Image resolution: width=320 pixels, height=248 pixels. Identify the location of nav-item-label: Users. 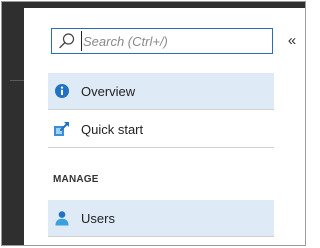
(98, 218).